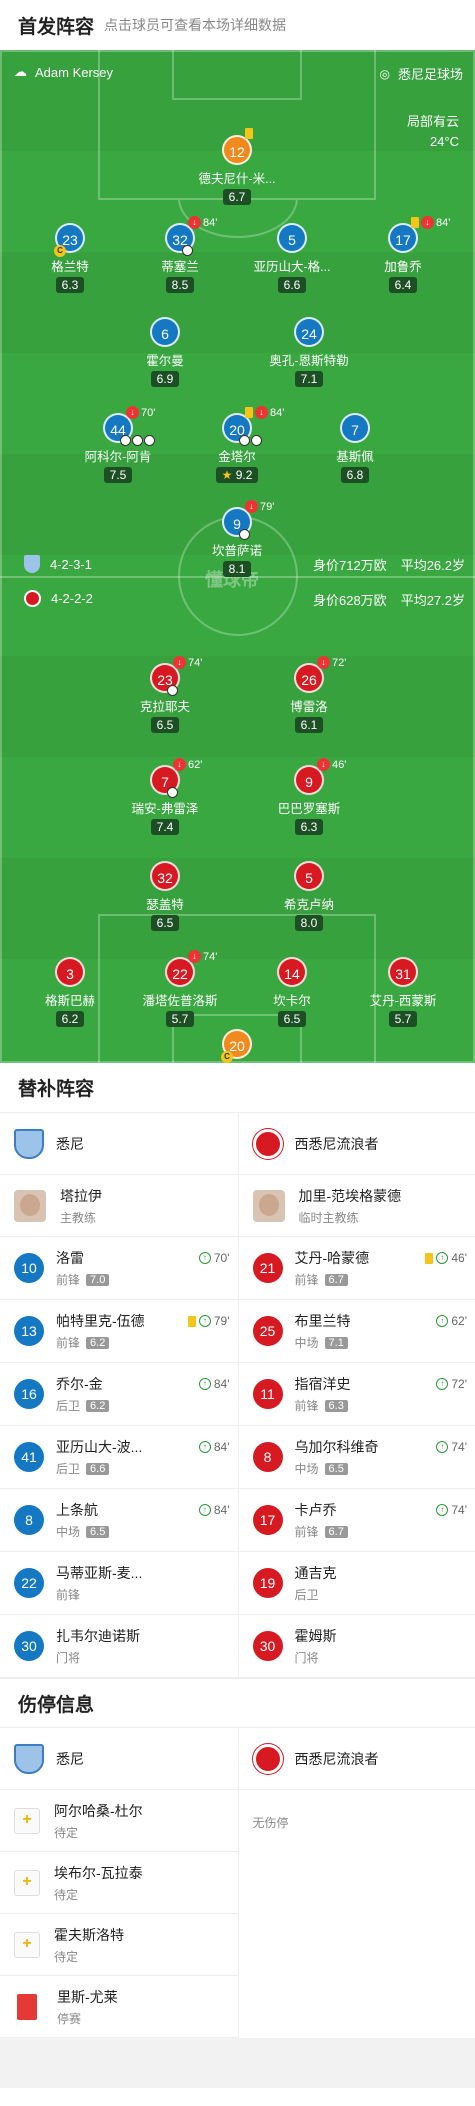 The image size is (475, 2106). I want to click on pitch-player: 14 坎卡尔 6.5, so click(292, 992).